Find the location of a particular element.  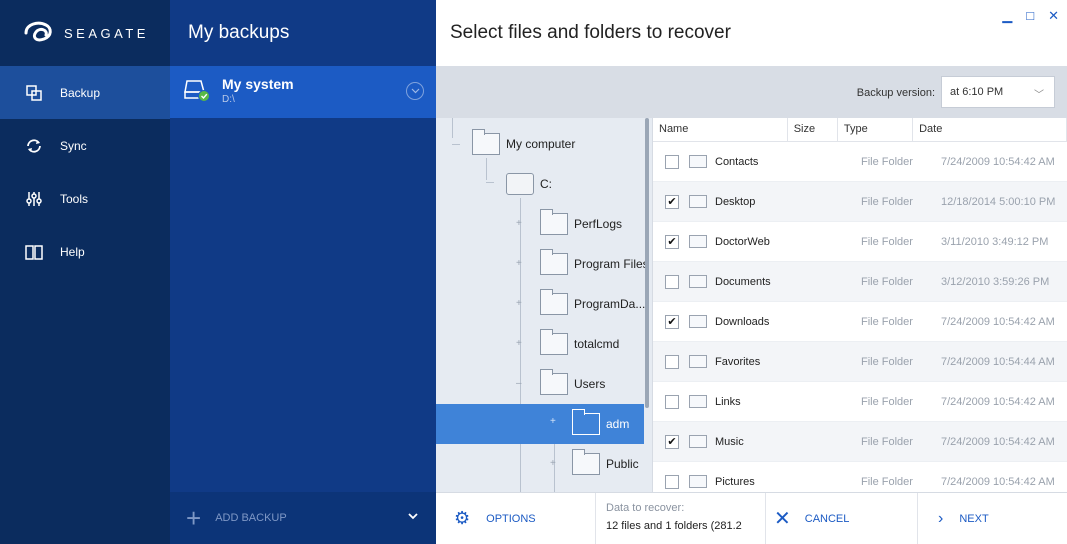

table-row: Contacts File Folder 7/24/2009 10:54:42 AM is located at coordinates (860, 162).